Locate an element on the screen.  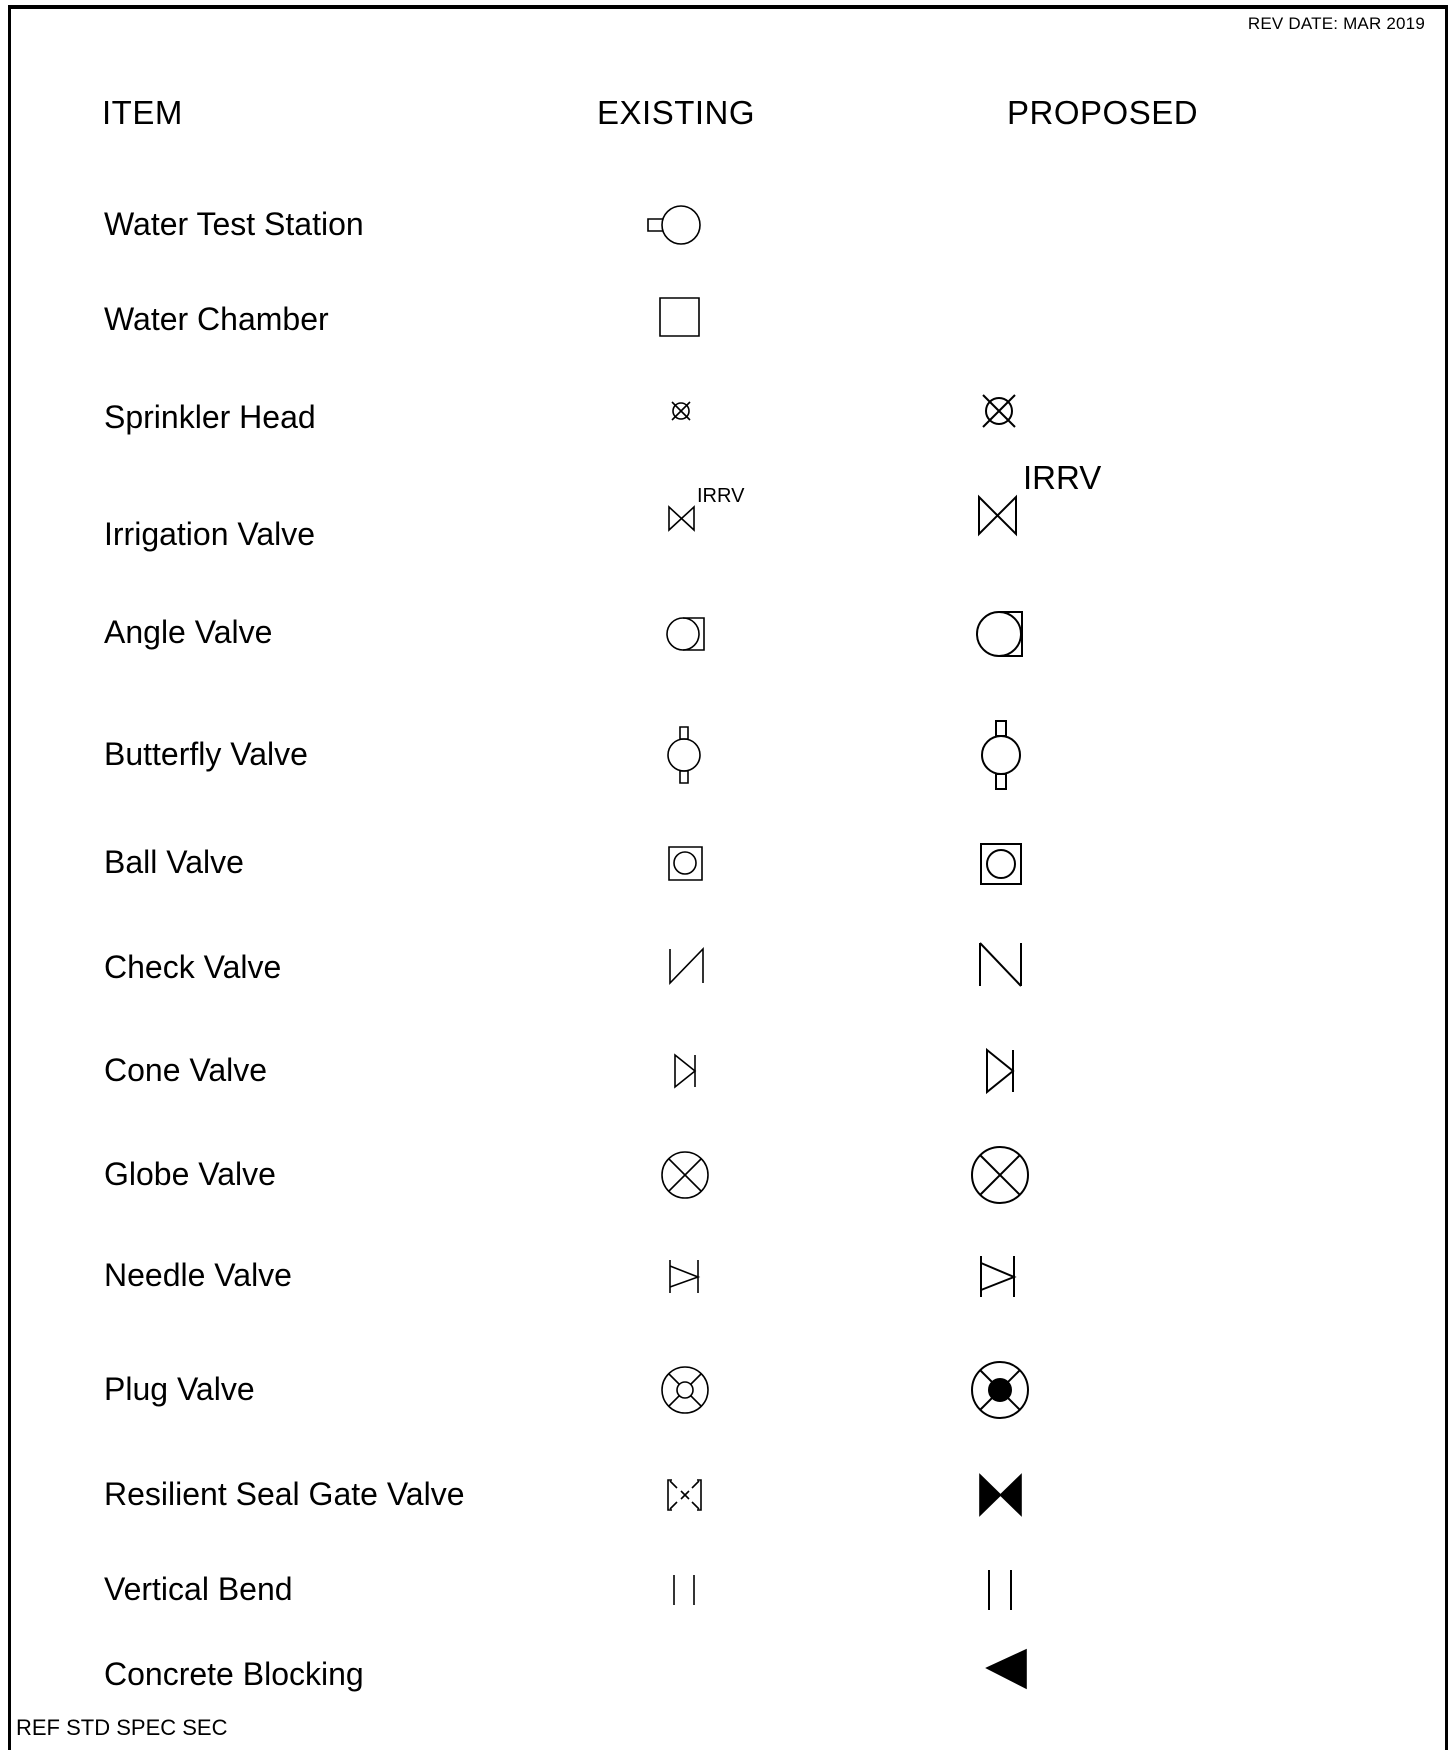
resilient-seal-gate-valve-icon is located at coordinates (684, 1495).